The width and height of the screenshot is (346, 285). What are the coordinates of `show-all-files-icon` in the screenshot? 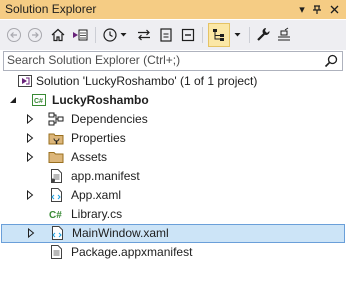 It's located at (218, 35).